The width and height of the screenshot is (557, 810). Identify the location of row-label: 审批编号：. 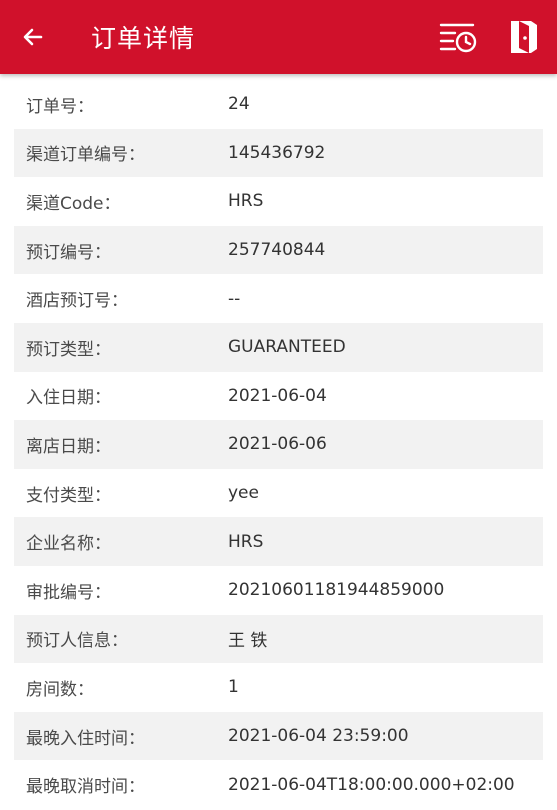
(68, 592).